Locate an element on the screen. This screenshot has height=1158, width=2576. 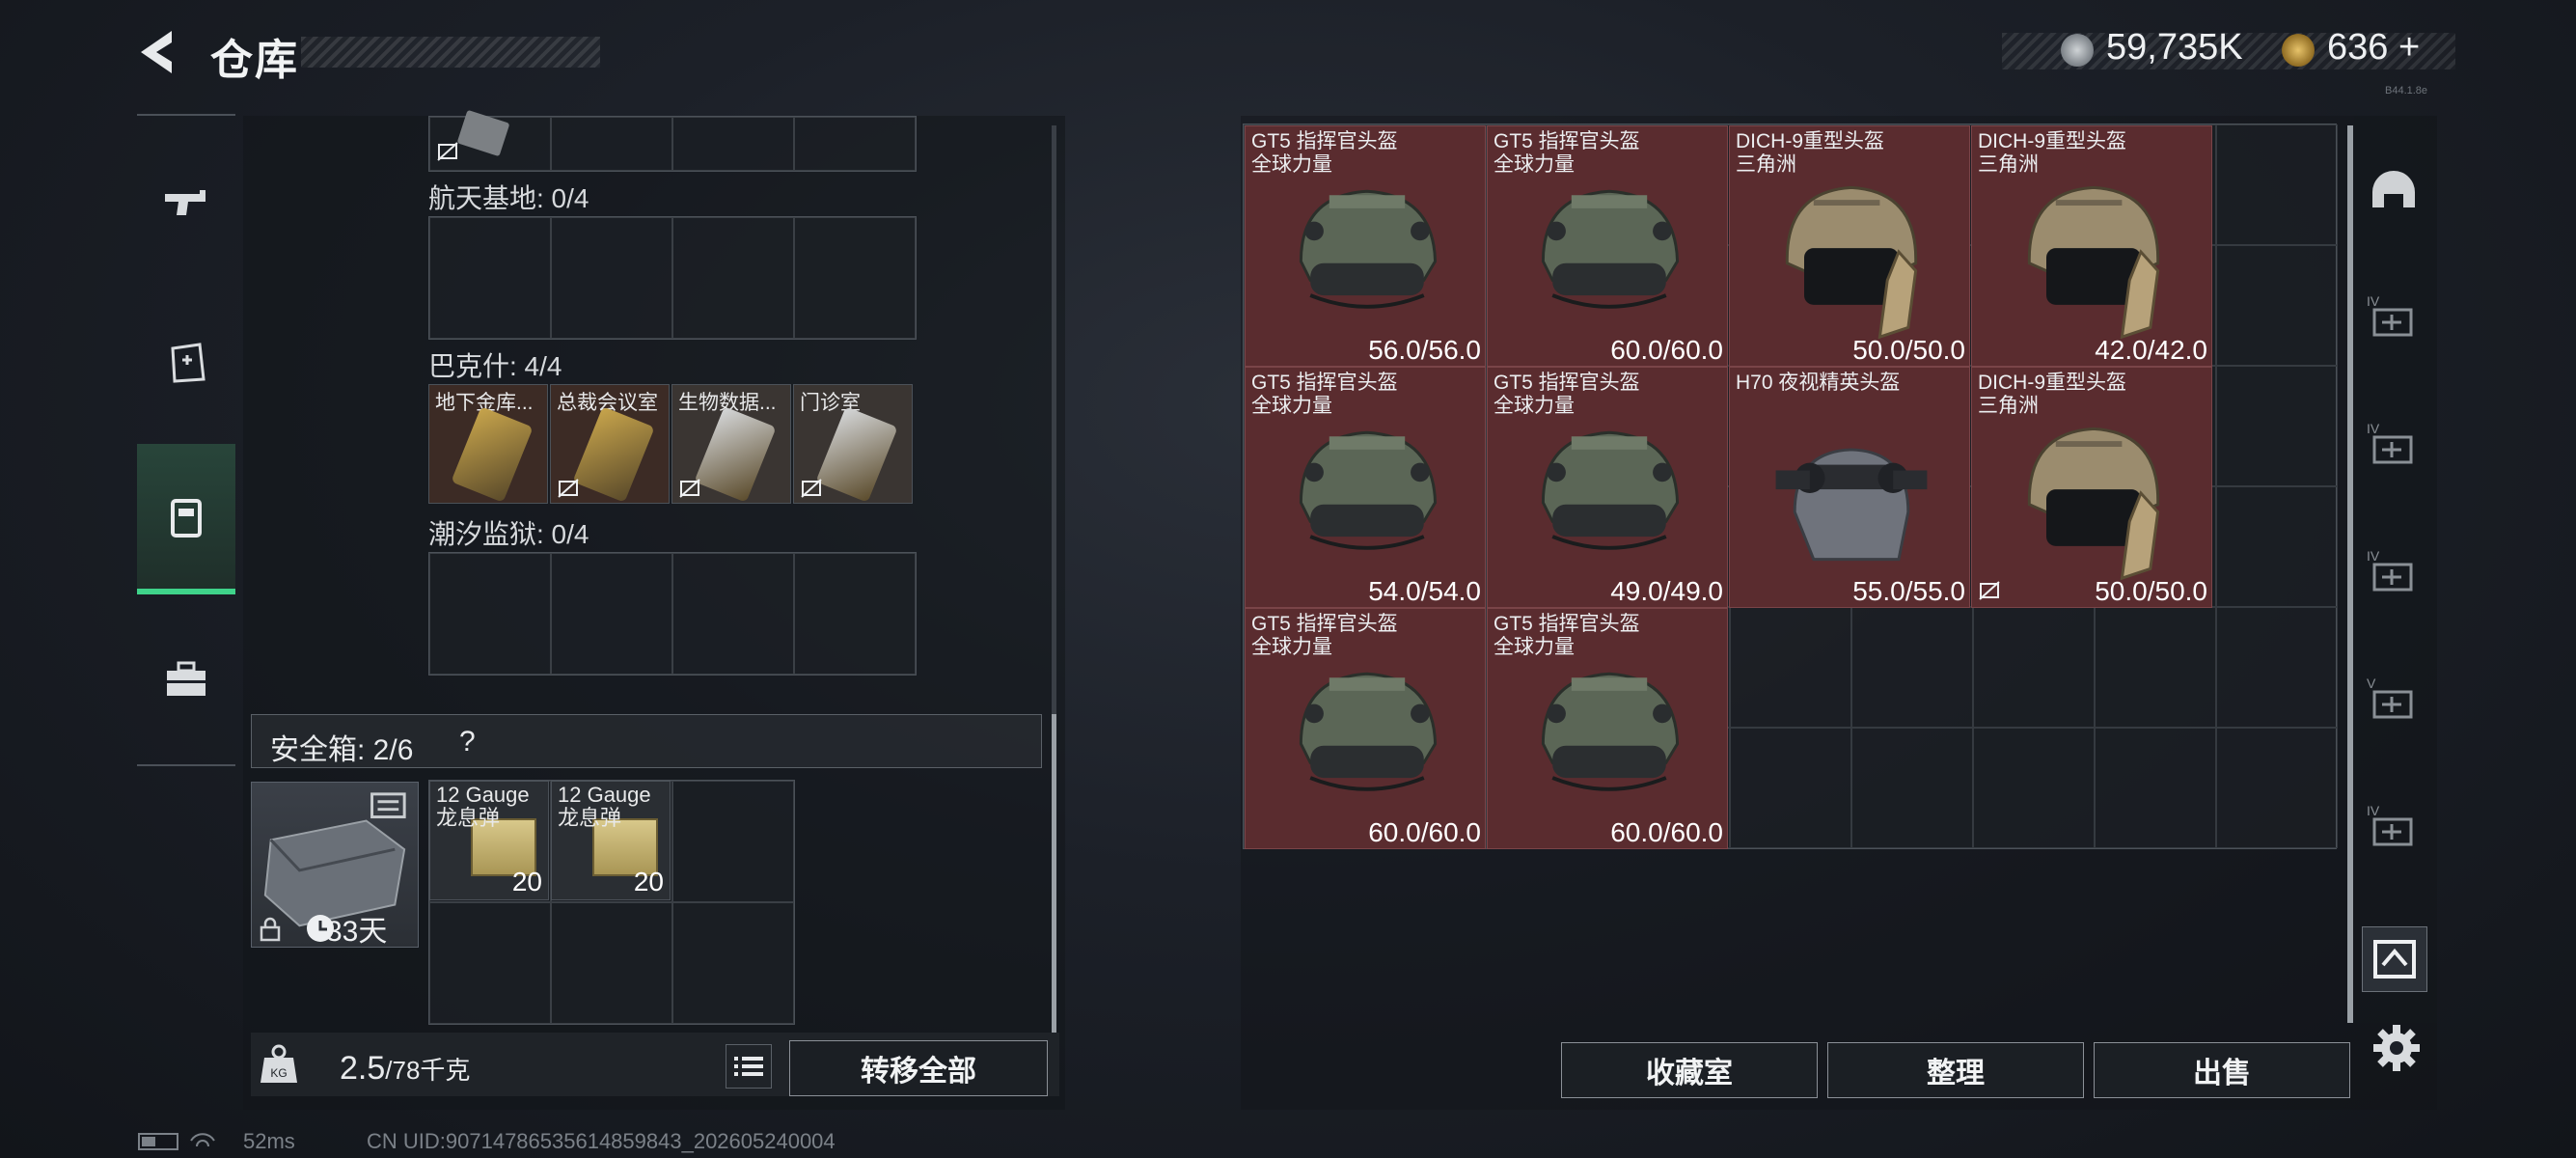
svg-text: KG is located at coordinates (279, 1073).